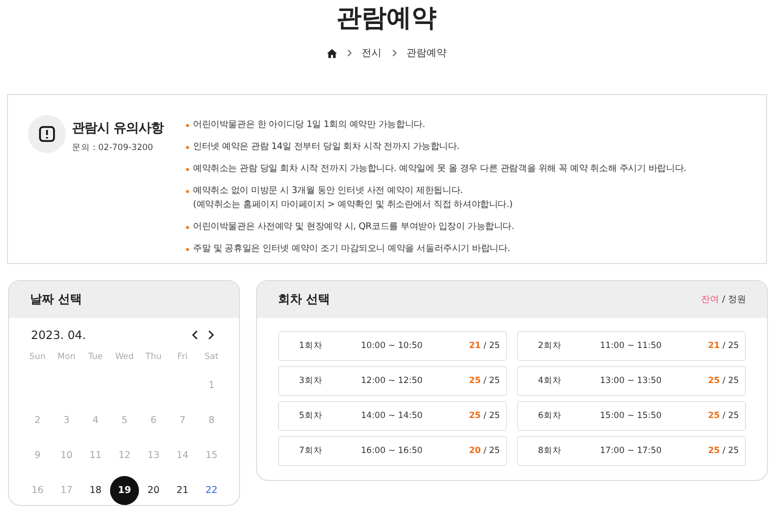 This screenshot has width=773, height=507. What do you see at coordinates (95, 490) in the screenshot?
I see `calendar-day: 18` at bounding box center [95, 490].